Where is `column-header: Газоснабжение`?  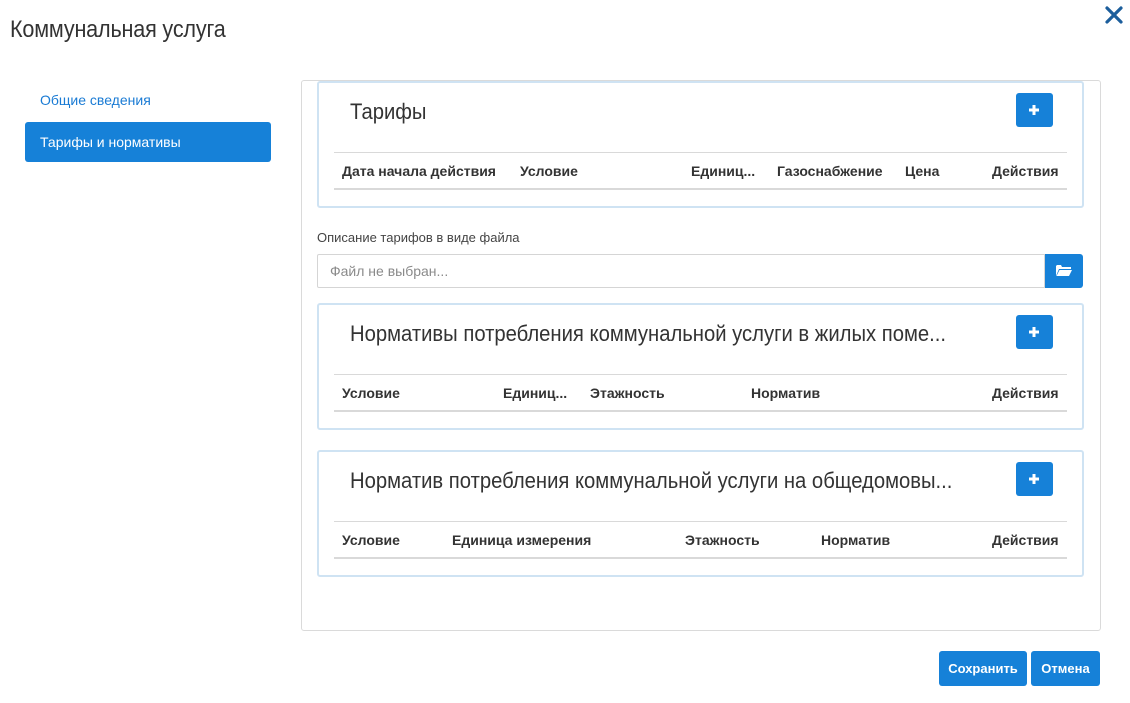 column-header: Газоснабжение is located at coordinates (837, 171).